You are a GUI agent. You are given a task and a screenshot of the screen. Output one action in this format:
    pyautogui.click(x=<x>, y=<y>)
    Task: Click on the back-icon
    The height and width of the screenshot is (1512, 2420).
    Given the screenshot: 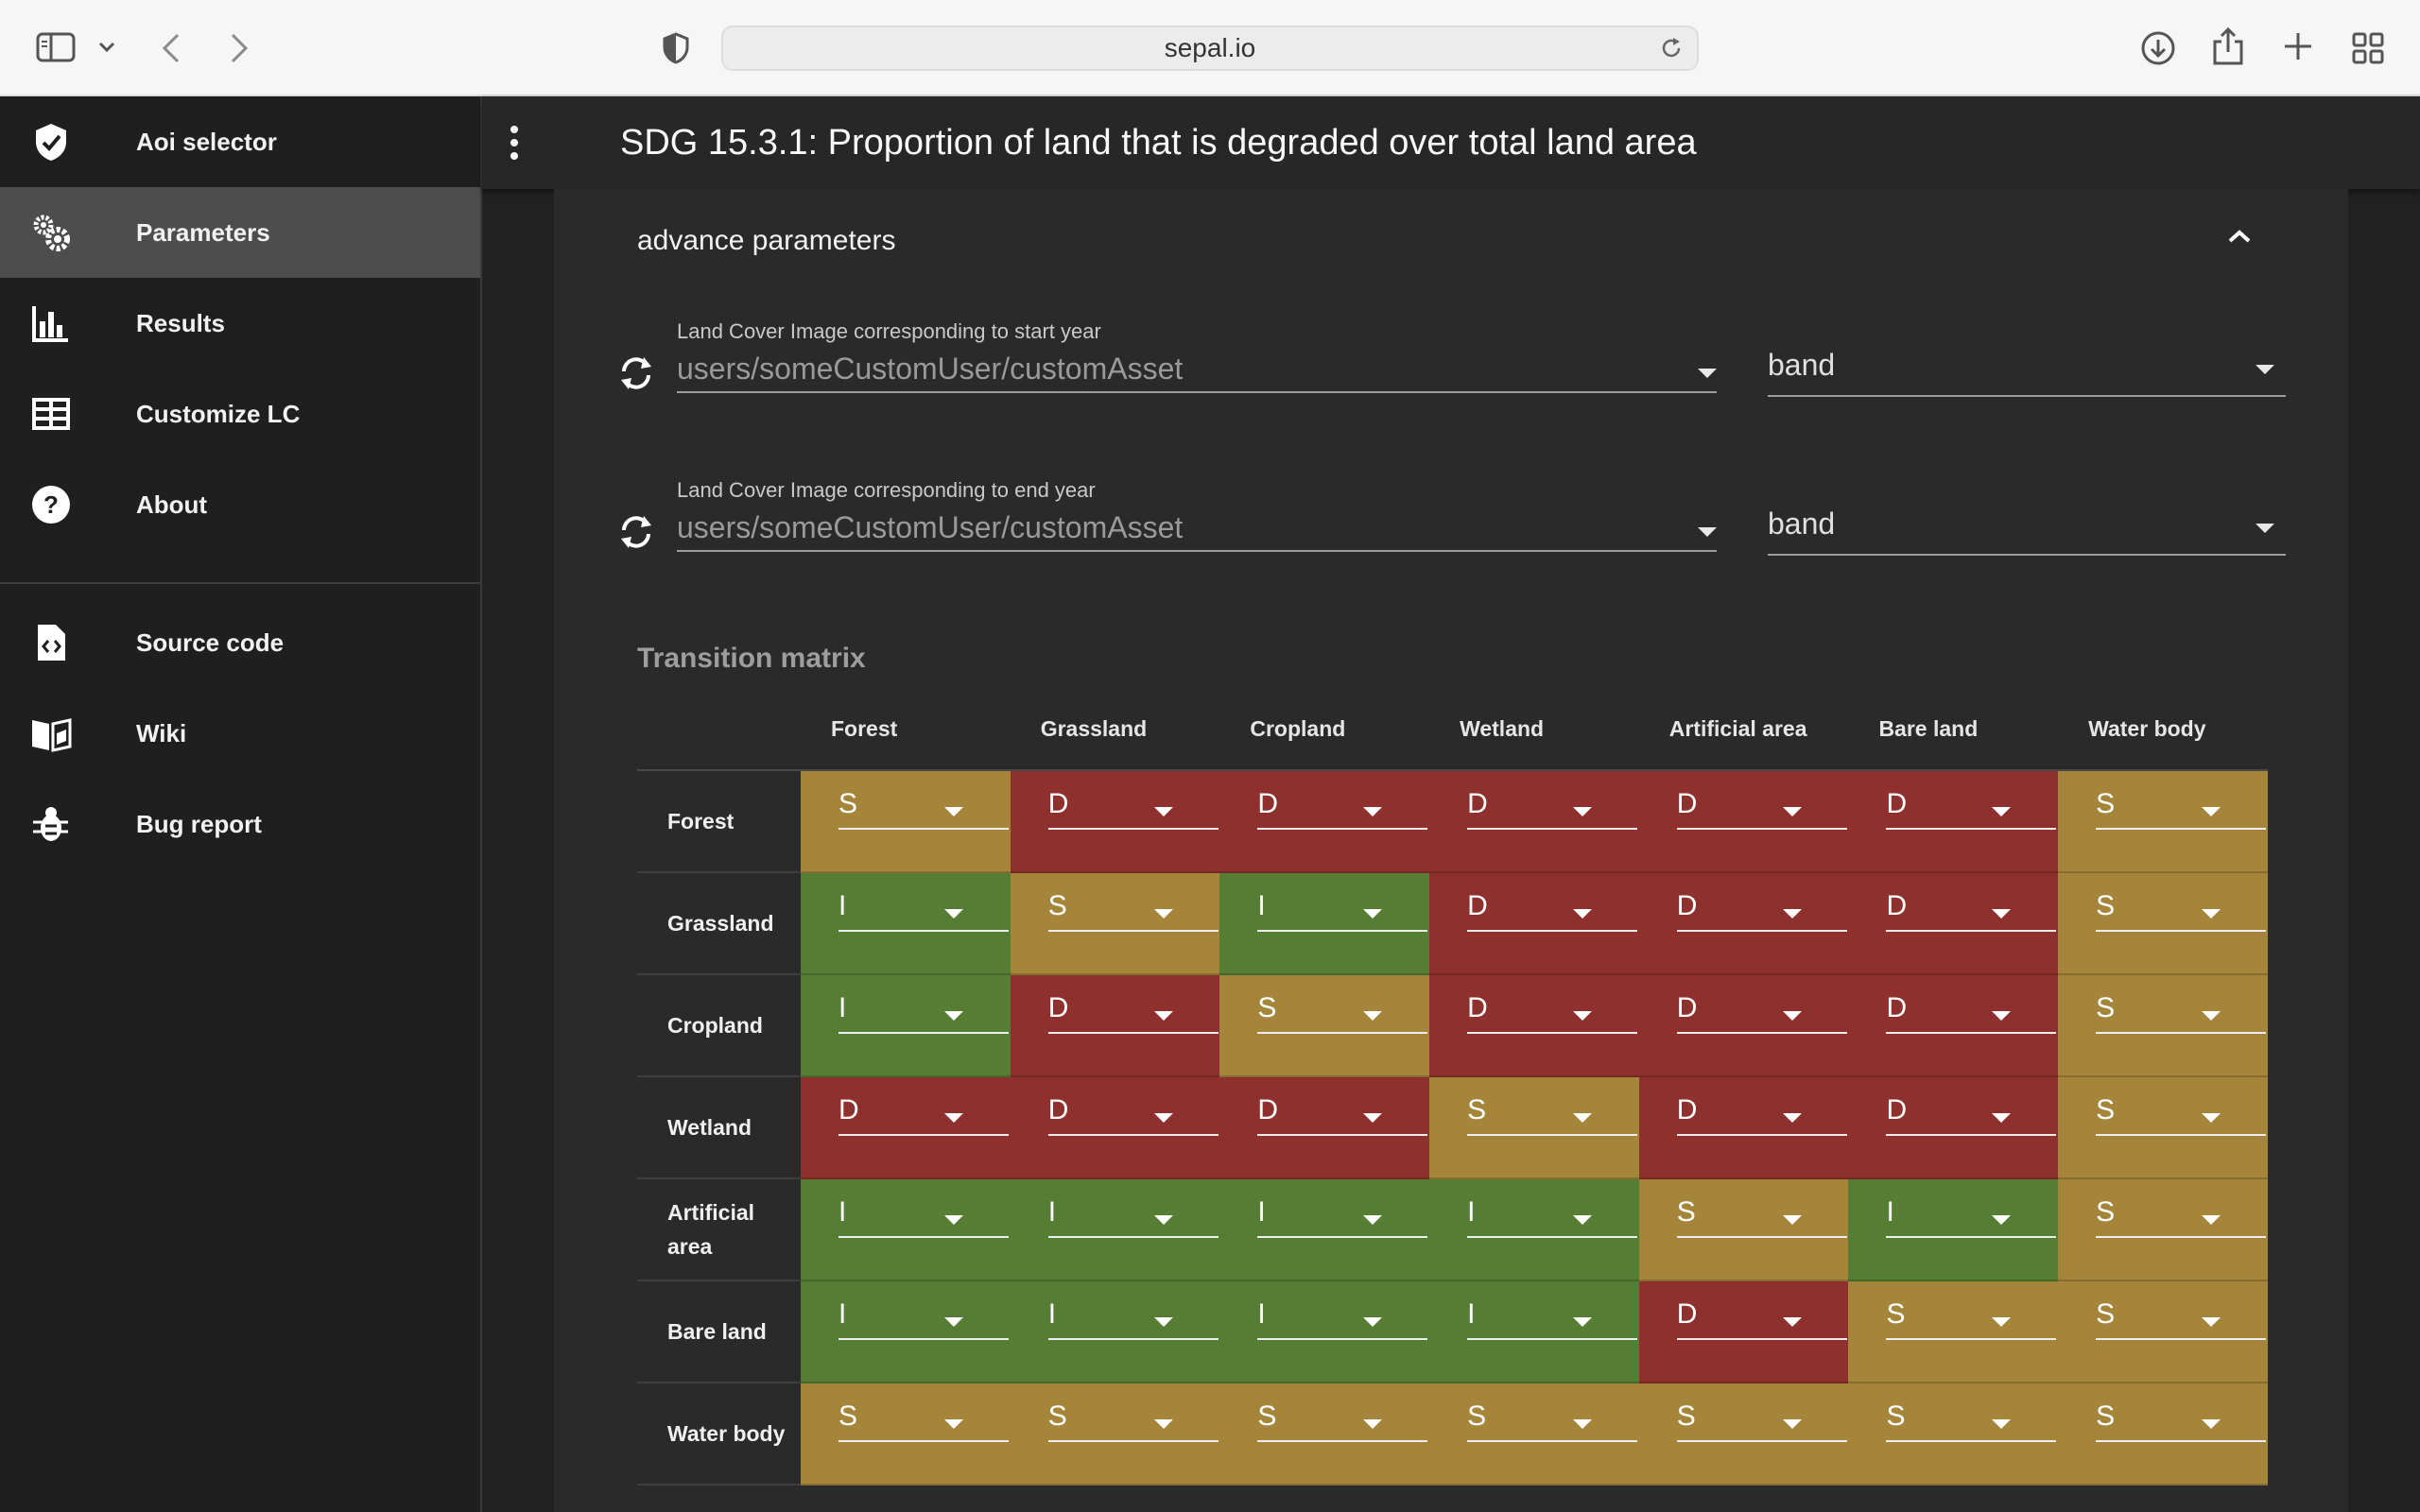 What is the action you would take?
    pyautogui.click(x=171, y=48)
    